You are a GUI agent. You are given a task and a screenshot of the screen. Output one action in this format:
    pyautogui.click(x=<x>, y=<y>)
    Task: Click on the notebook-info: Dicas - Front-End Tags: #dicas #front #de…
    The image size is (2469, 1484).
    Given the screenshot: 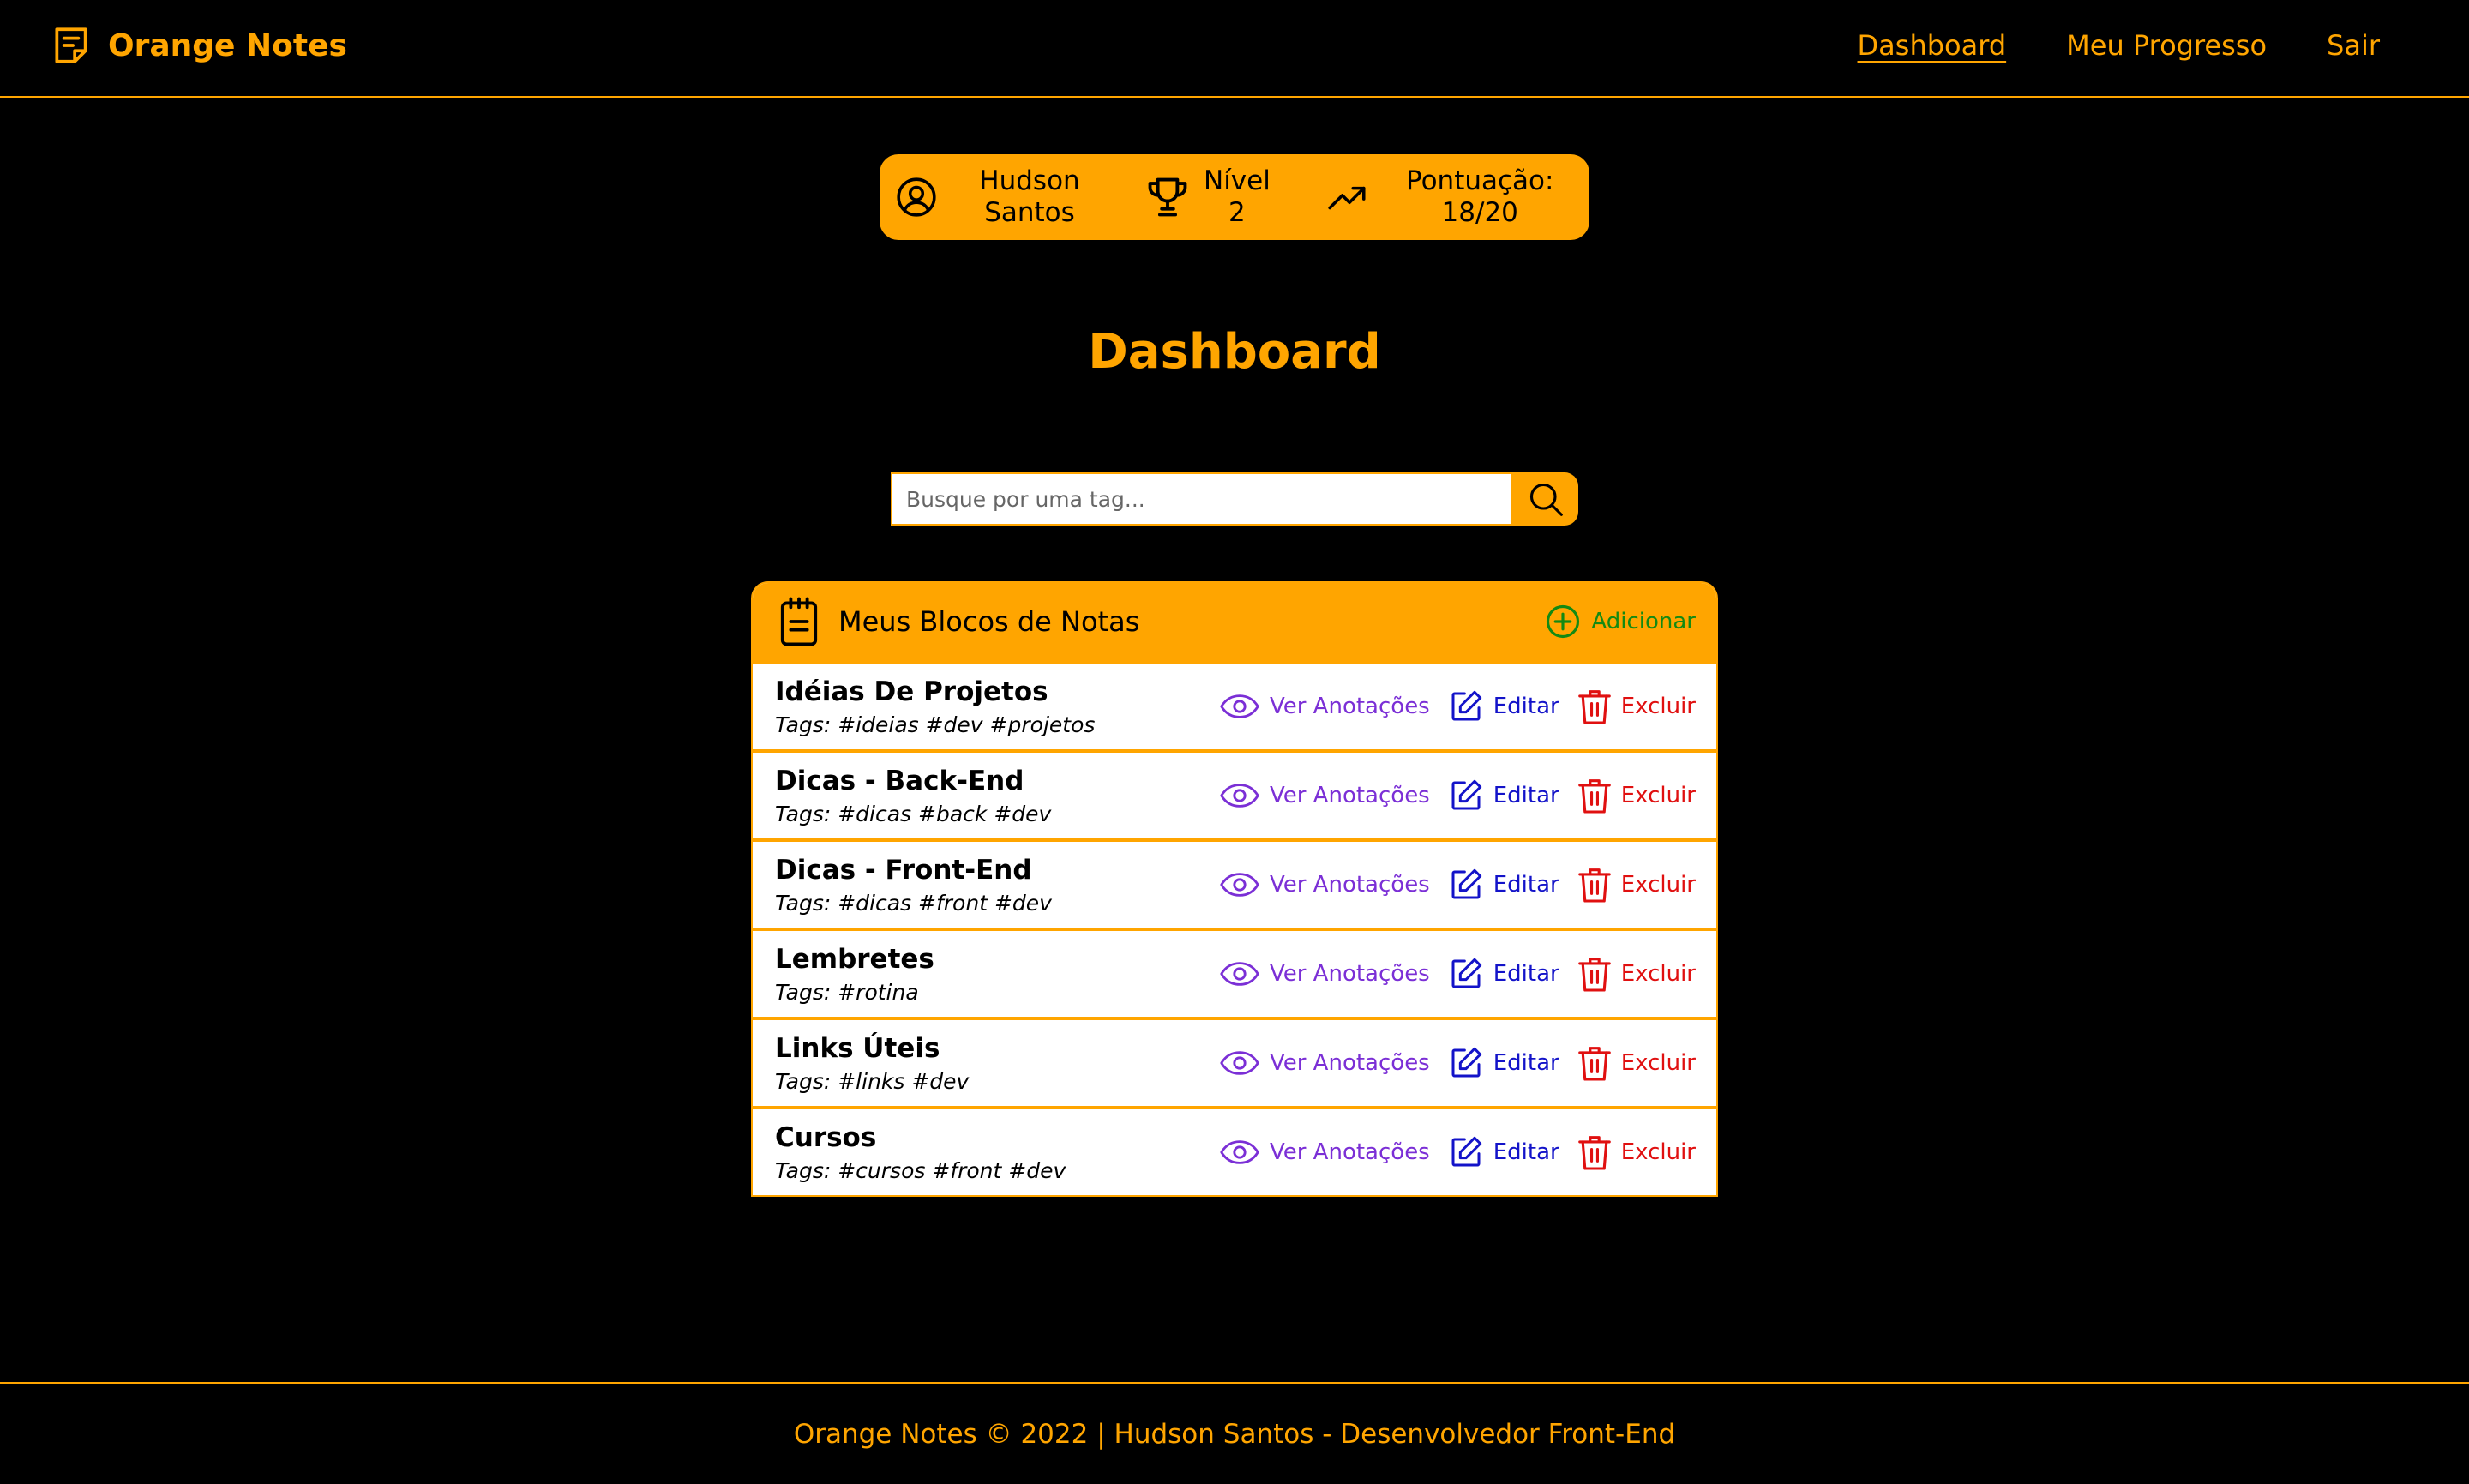 What is the action you would take?
    pyautogui.click(x=988, y=886)
    